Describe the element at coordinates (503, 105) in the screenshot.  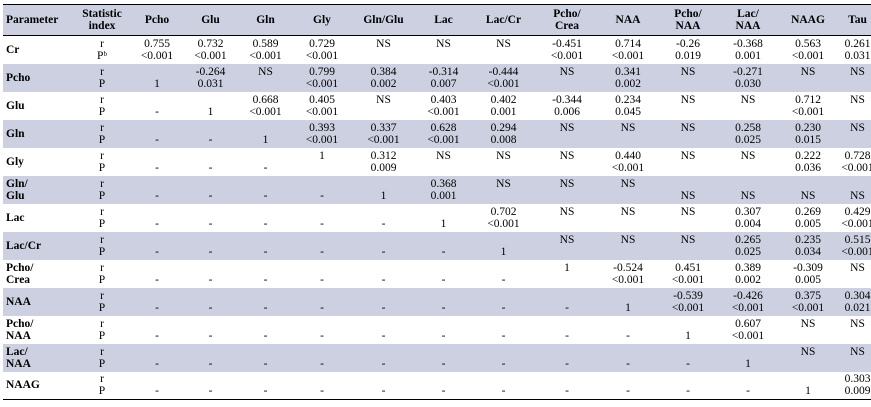
I see `correlation-cell: 0.402 0.001` at that location.